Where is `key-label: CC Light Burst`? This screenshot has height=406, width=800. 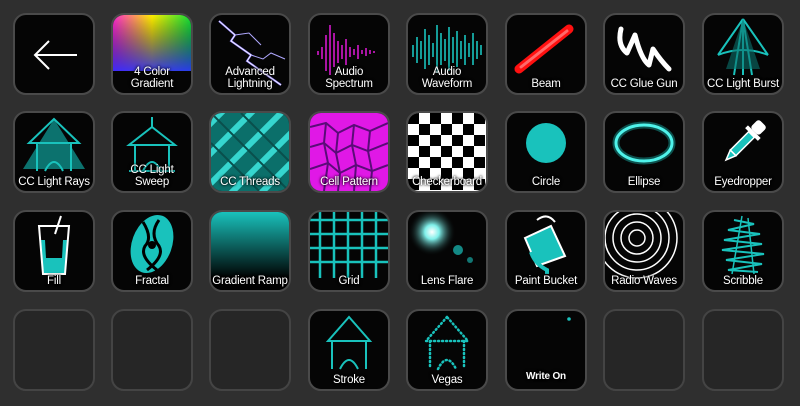
key-label: CC Light Burst is located at coordinates (743, 84).